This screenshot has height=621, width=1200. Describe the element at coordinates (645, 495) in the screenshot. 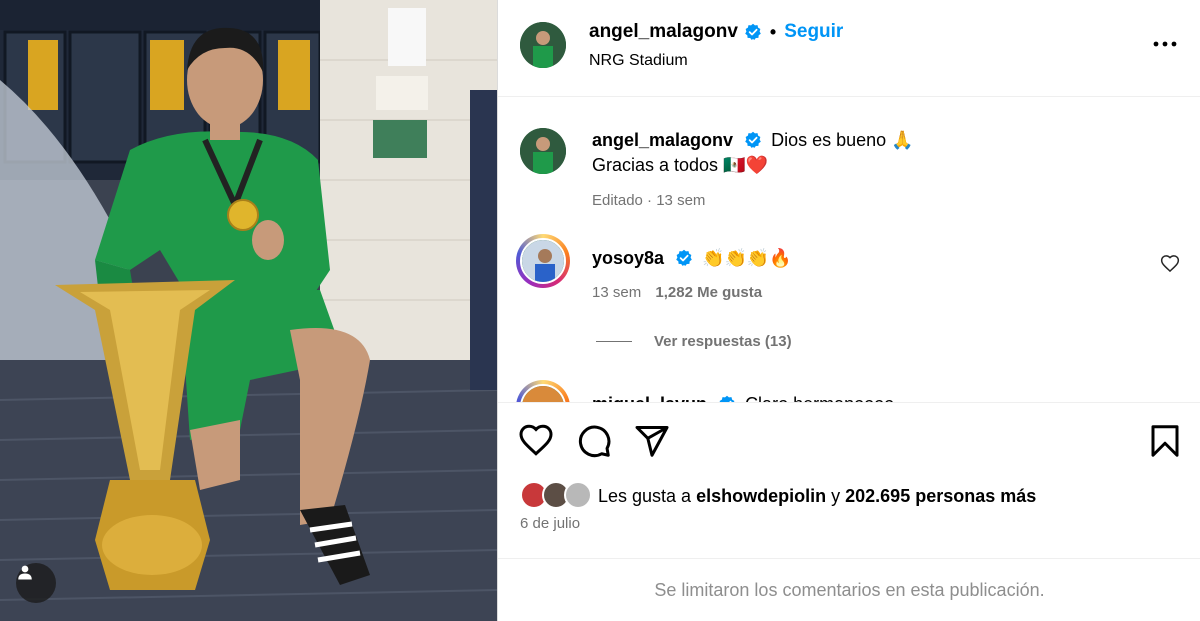

I see `likes-prefix: Les gusta a` at that location.